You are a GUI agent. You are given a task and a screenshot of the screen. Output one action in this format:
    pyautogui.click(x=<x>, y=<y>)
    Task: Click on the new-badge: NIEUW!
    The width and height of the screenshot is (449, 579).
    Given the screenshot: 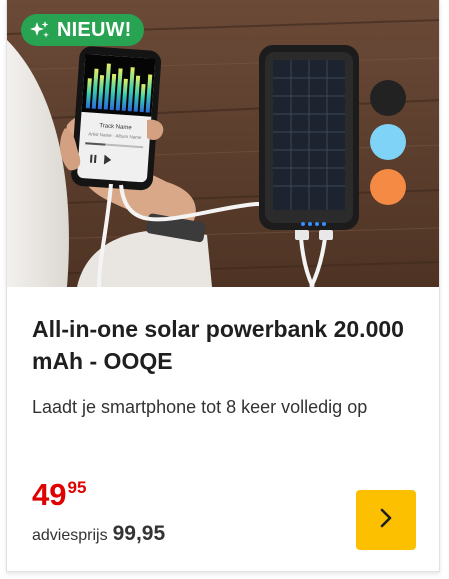 What is the action you would take?
    pyautogui.click(x=82, y=30)
    